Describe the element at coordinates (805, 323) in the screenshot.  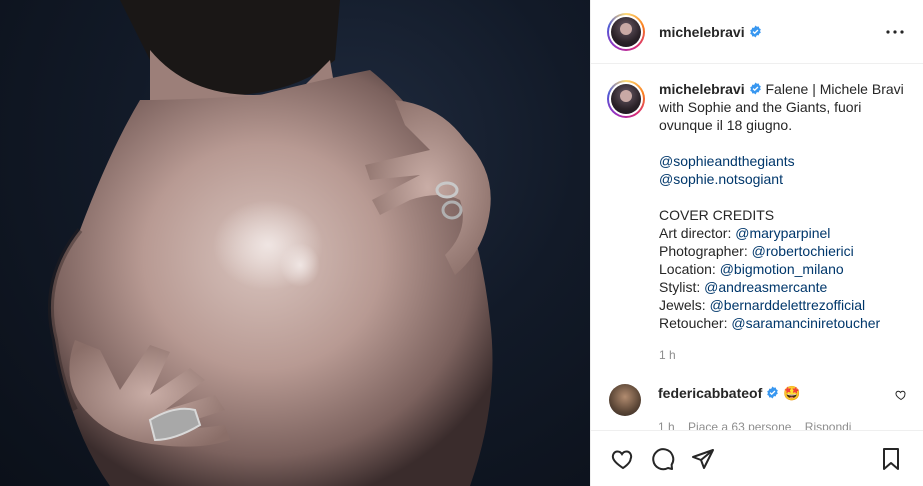
I see `credit-handle: @saramanciniretoucher` at that location.